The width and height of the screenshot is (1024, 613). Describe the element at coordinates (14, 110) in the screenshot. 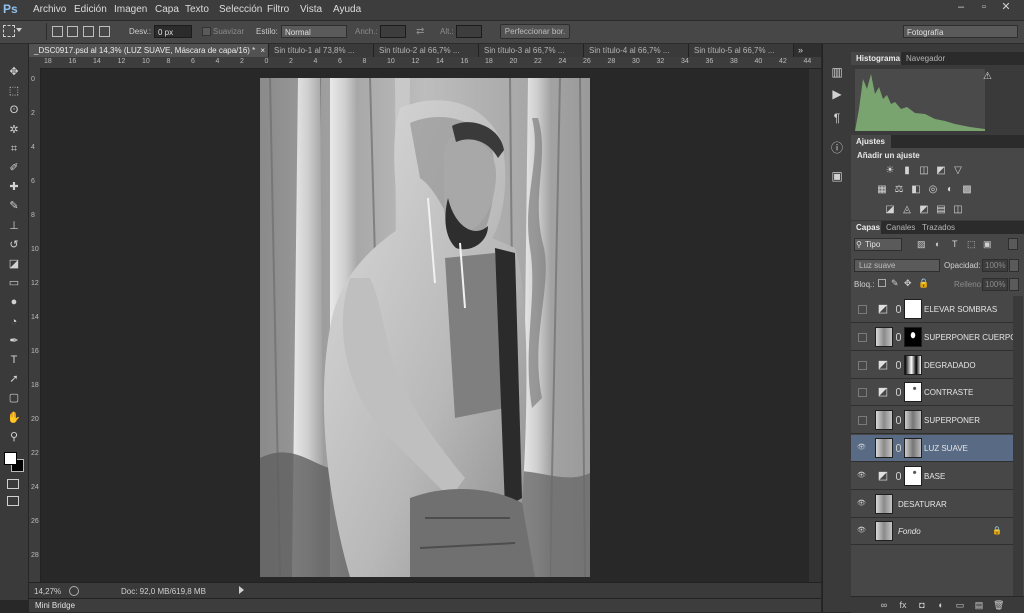

I see `lasso-tool-icon: ʘ` at that location.